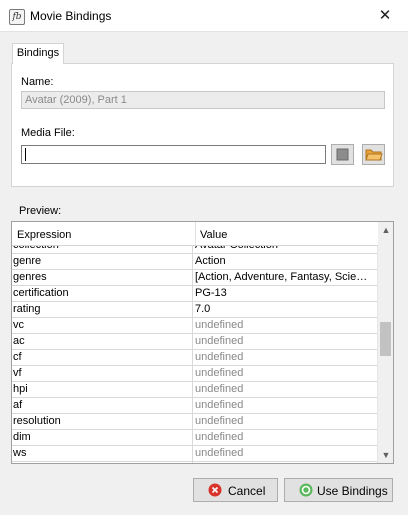 The image size is (408, 515). What do you see at coordinates (203, 309) in the screenshot?
I see `value-cell: 7.0` at bounding box center [203, 309].